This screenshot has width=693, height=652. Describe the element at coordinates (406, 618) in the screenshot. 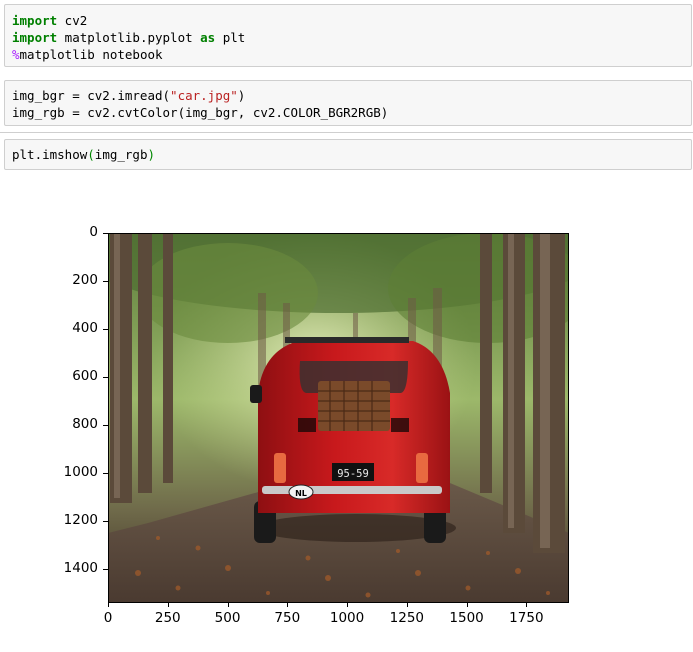

I see `x-tick-label: 1250` at that location.